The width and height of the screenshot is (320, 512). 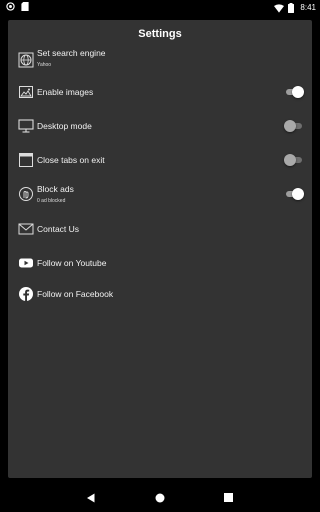 What do you see at coordinates (308, 7) in the screenshot?
I see `status-time: 8:41` at bounding box center [308, 7].